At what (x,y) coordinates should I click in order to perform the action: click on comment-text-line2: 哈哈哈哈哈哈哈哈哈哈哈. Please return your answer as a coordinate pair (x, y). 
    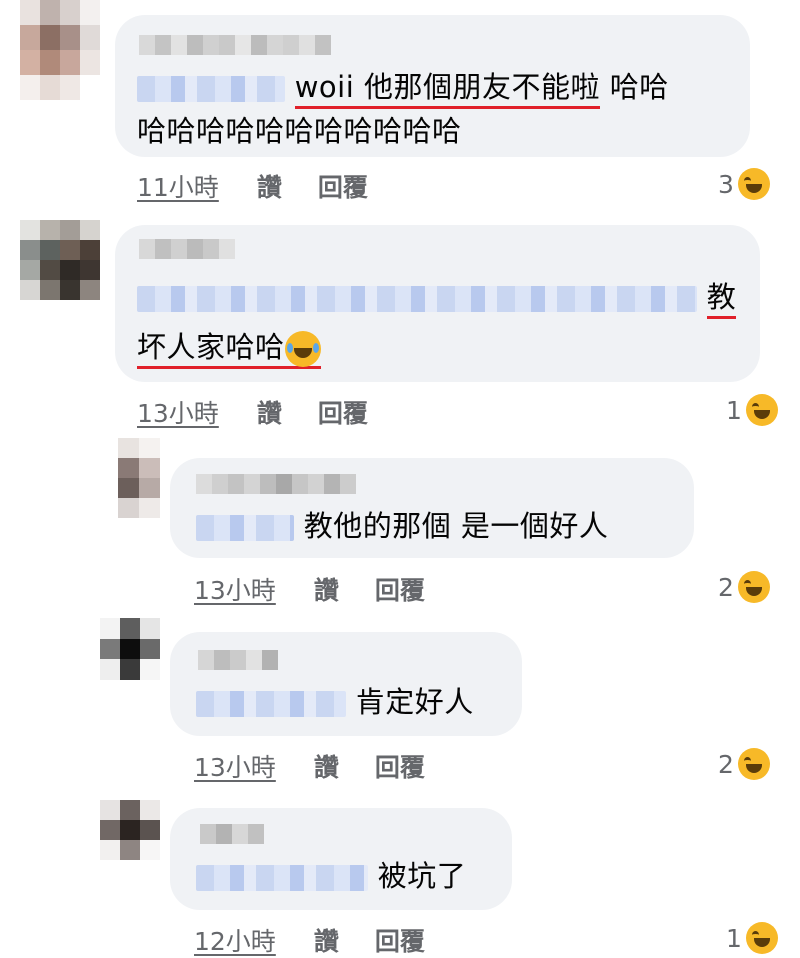
    Looking at the image, I should click on (299, 131).